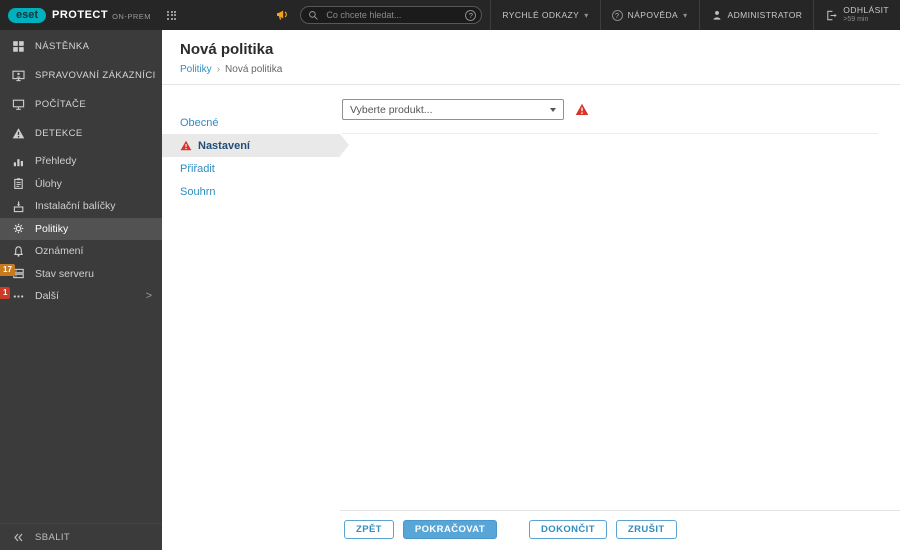  I want to click on more-icon, so click(18, 296).